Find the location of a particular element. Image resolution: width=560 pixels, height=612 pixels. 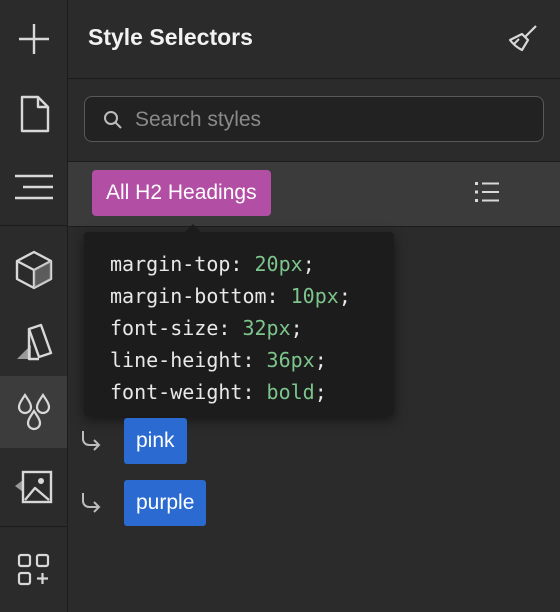

navigator-button is located at coordinates (33, 187).